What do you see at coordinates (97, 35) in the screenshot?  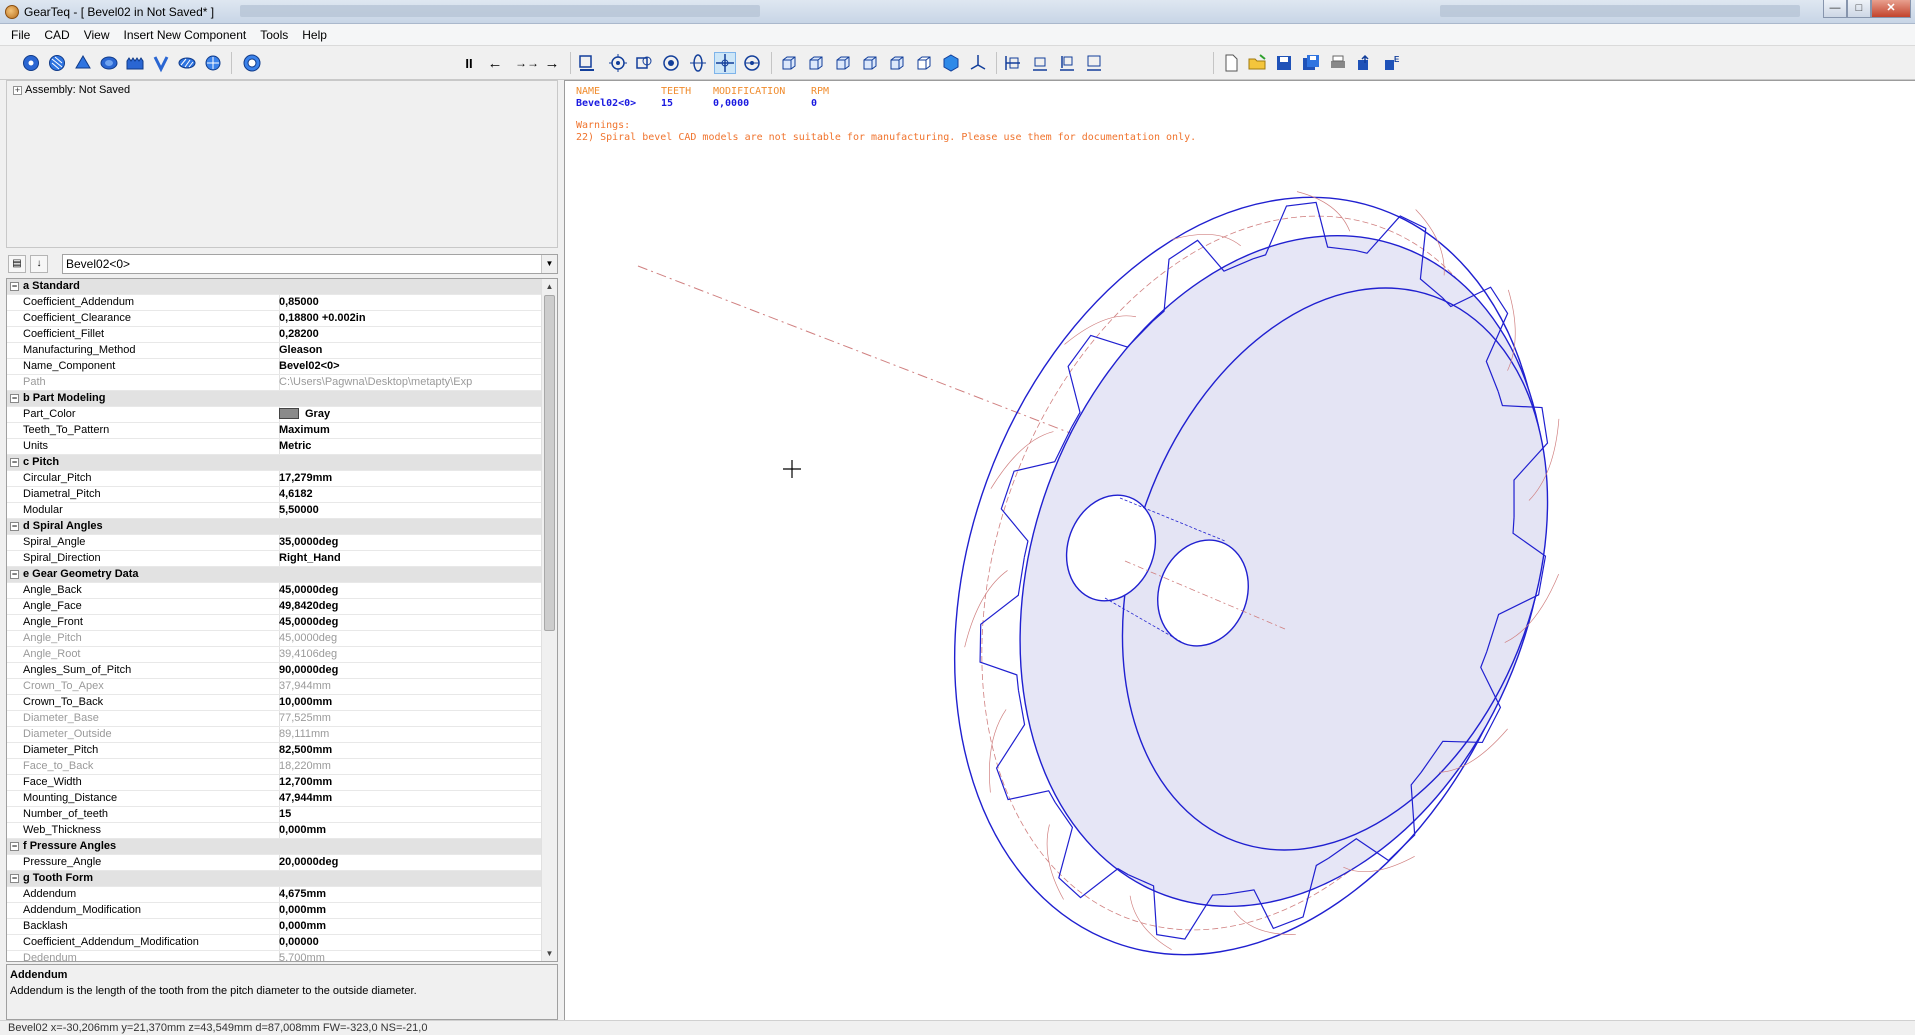 I see `menu-view: View` at bounding box center [97, 35].